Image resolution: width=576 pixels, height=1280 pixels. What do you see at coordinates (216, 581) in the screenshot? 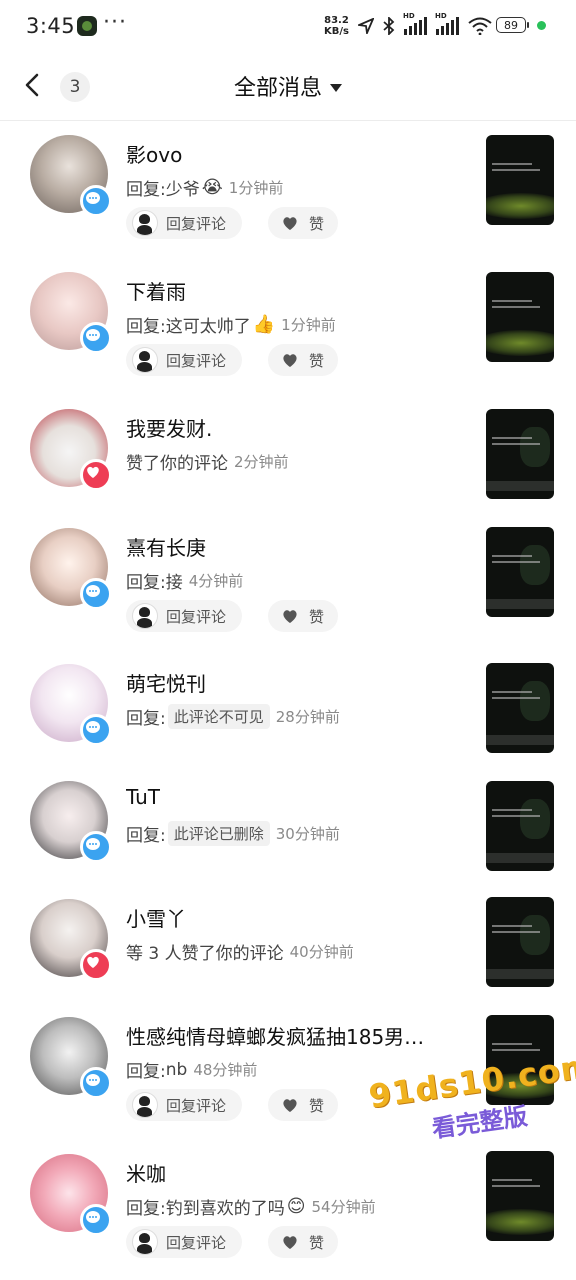
I see `message-time: 4分钟前` at bounding box center [216, 581].